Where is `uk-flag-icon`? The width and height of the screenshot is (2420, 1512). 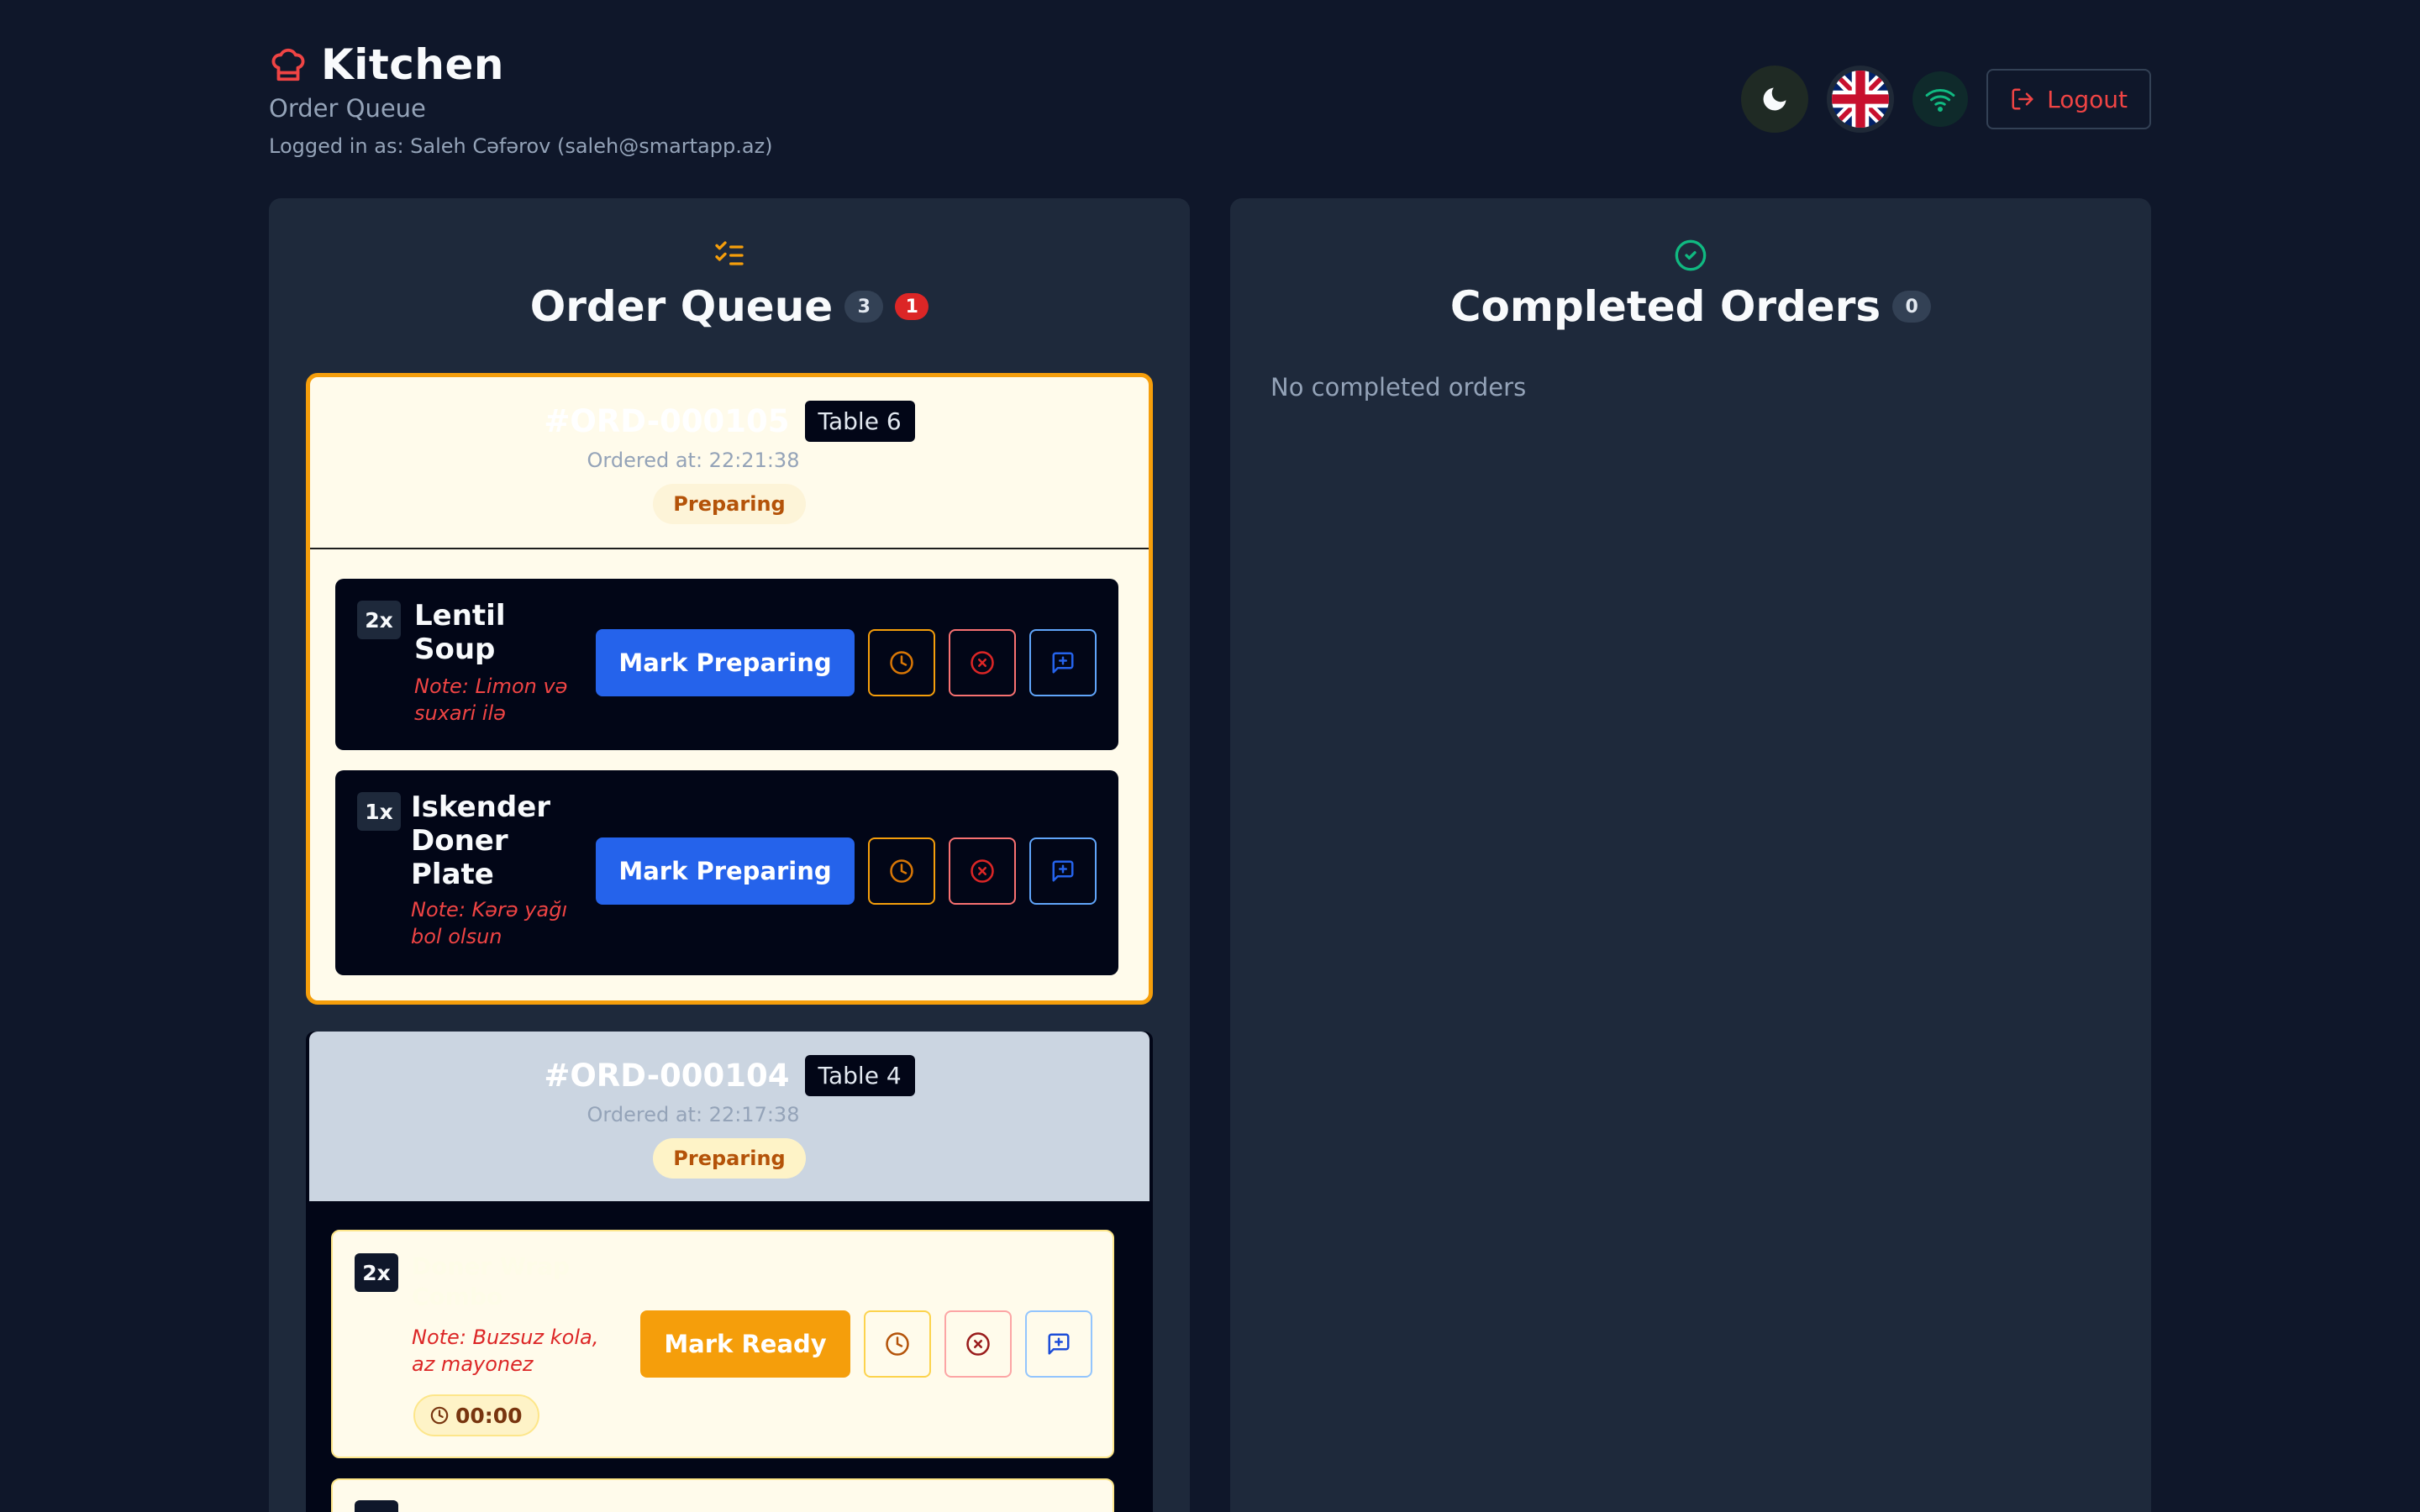 uk-flag-icon is located at coordinates (1861, 99).